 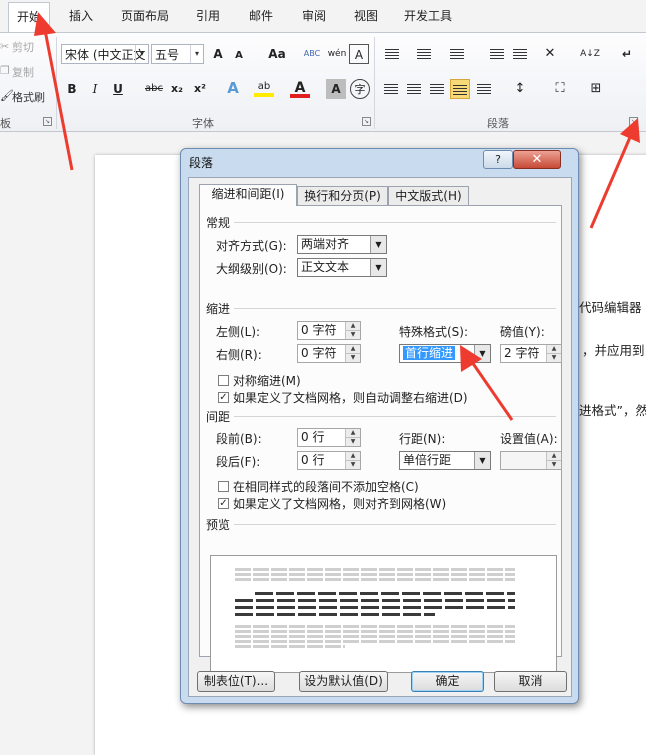 I want to click on bullets-button, so click(x=392, y=54).